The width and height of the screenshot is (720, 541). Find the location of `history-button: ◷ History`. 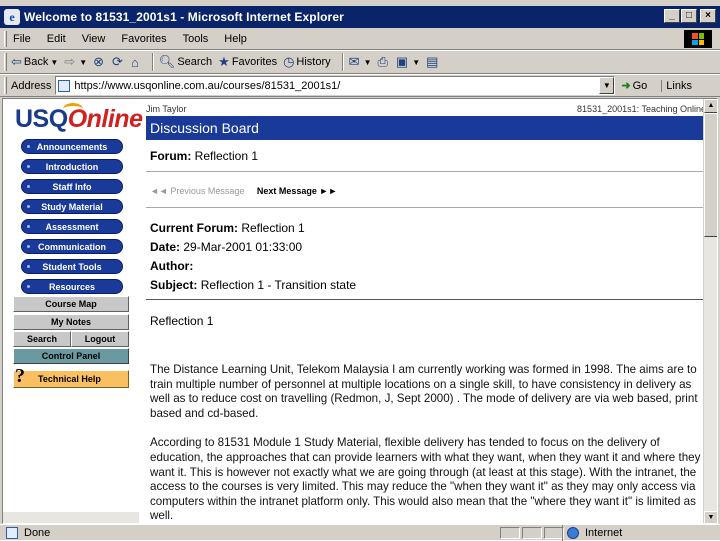

history-button: ◷ History is located at coordinates (307, 62).